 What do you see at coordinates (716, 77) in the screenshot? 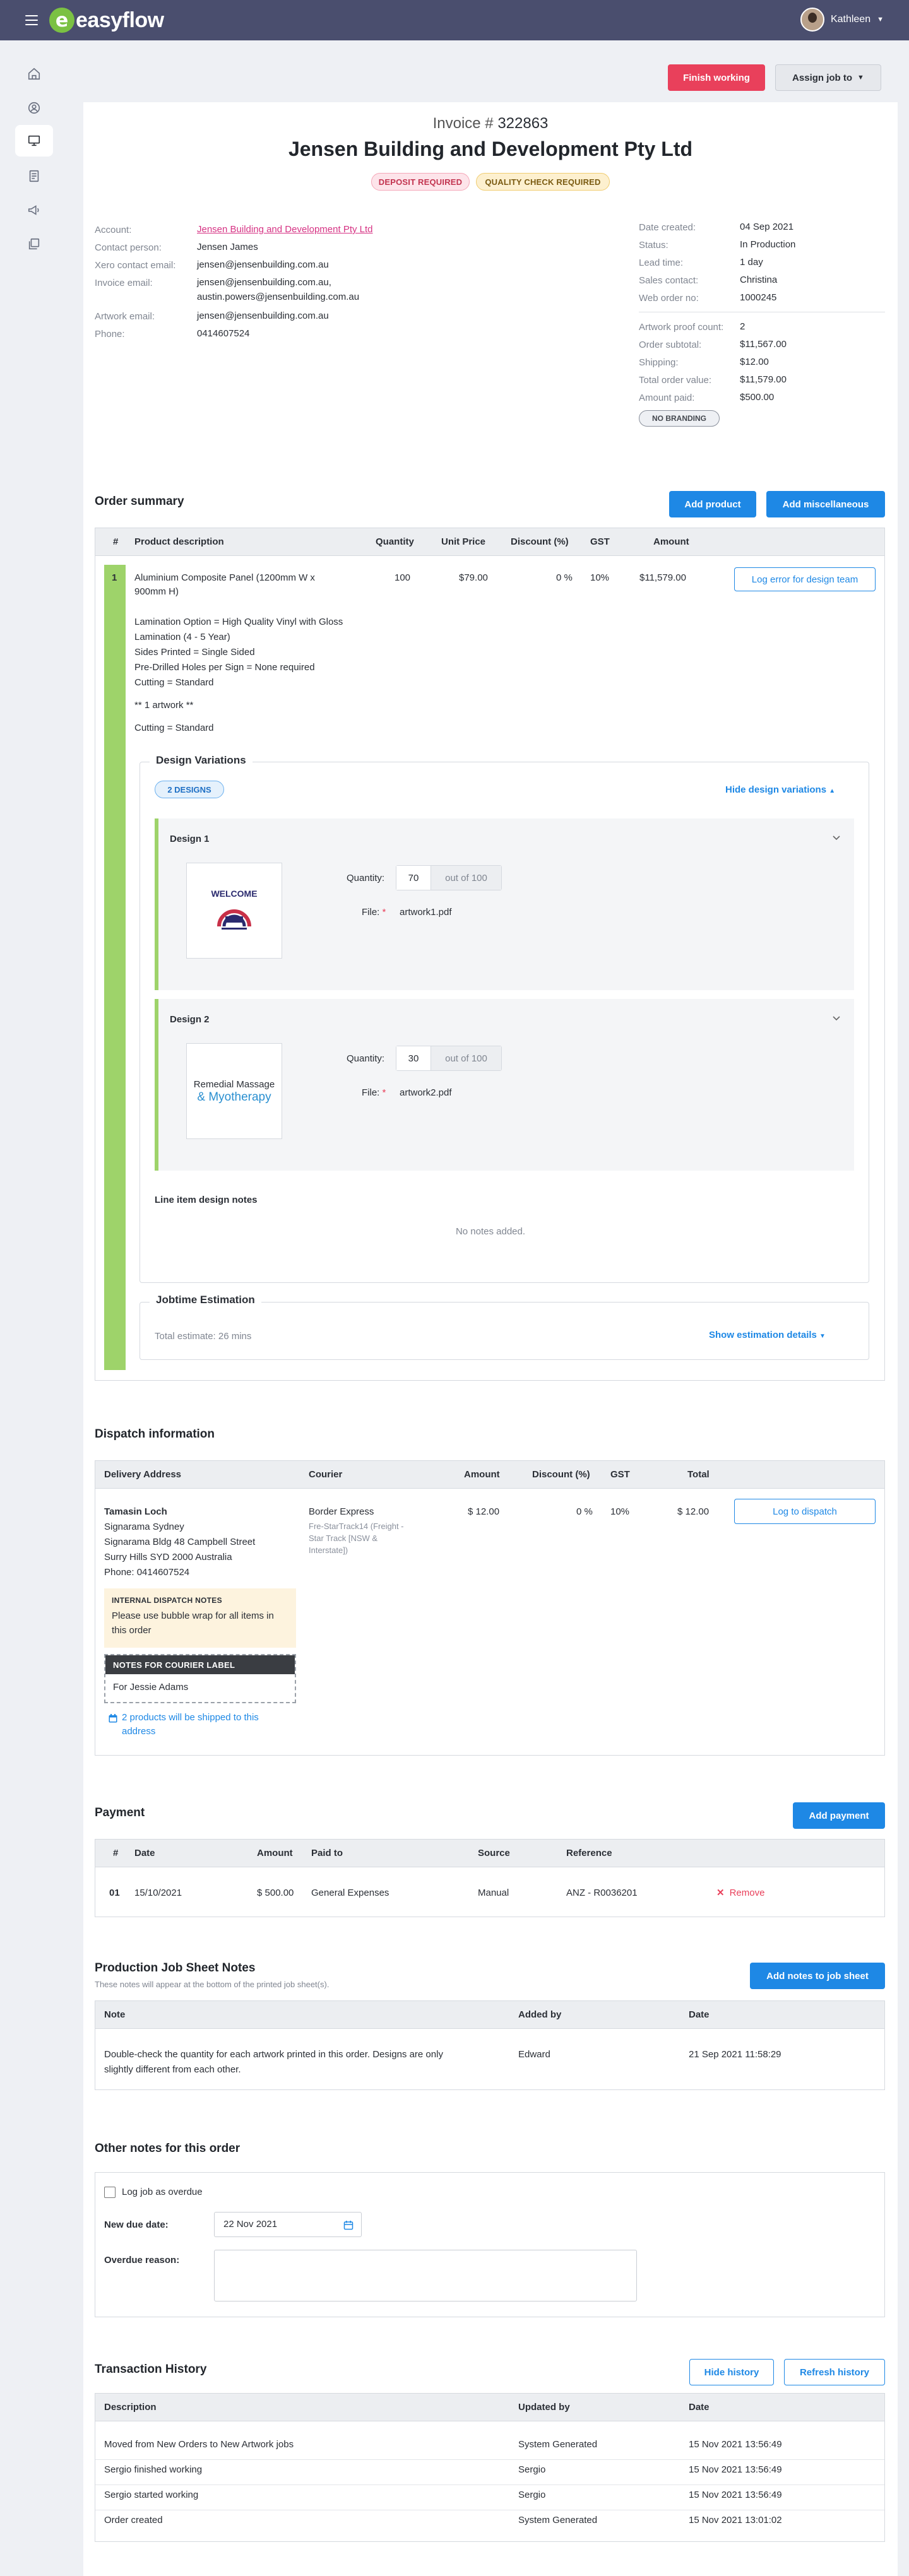
I see `finish-working-button: Finish working` at bounding box center [716, 77].